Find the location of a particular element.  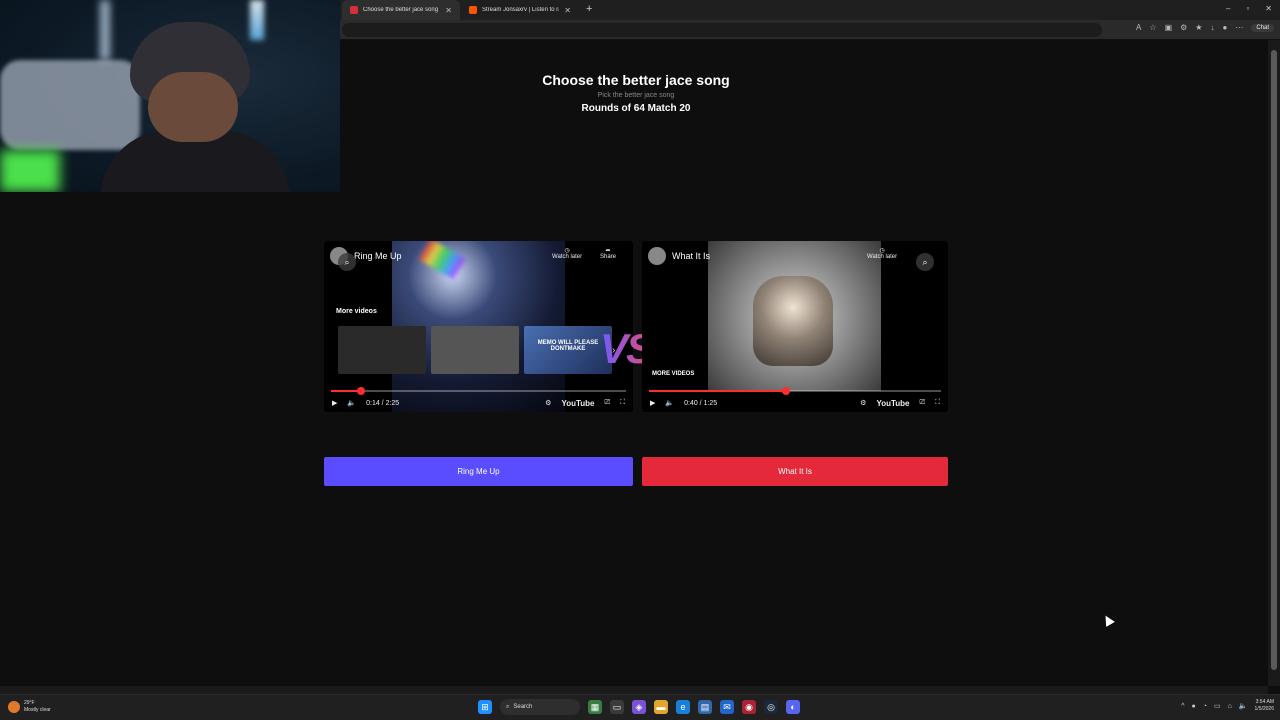

edge-browser-icon: e is located at coordinates (683, 707).